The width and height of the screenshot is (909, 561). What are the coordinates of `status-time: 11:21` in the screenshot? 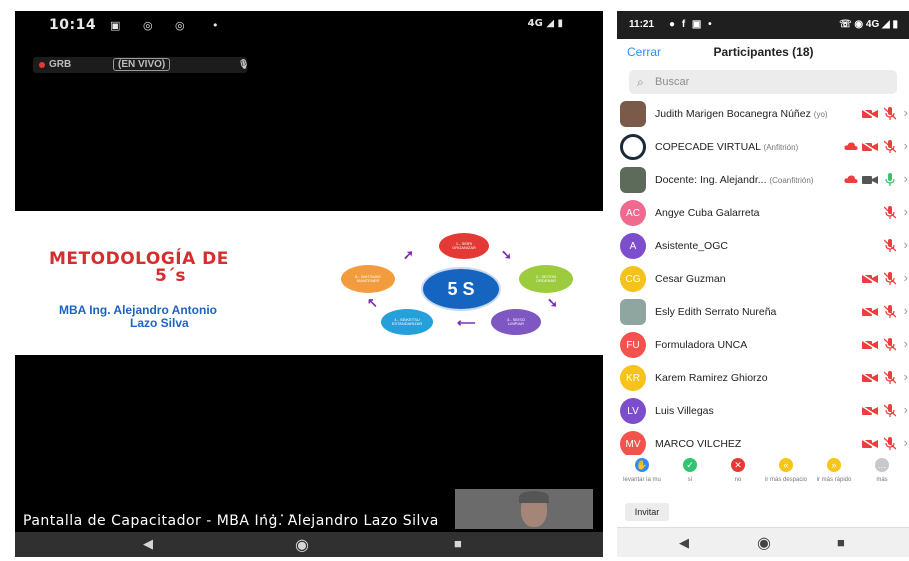 It's located at (642, 24).